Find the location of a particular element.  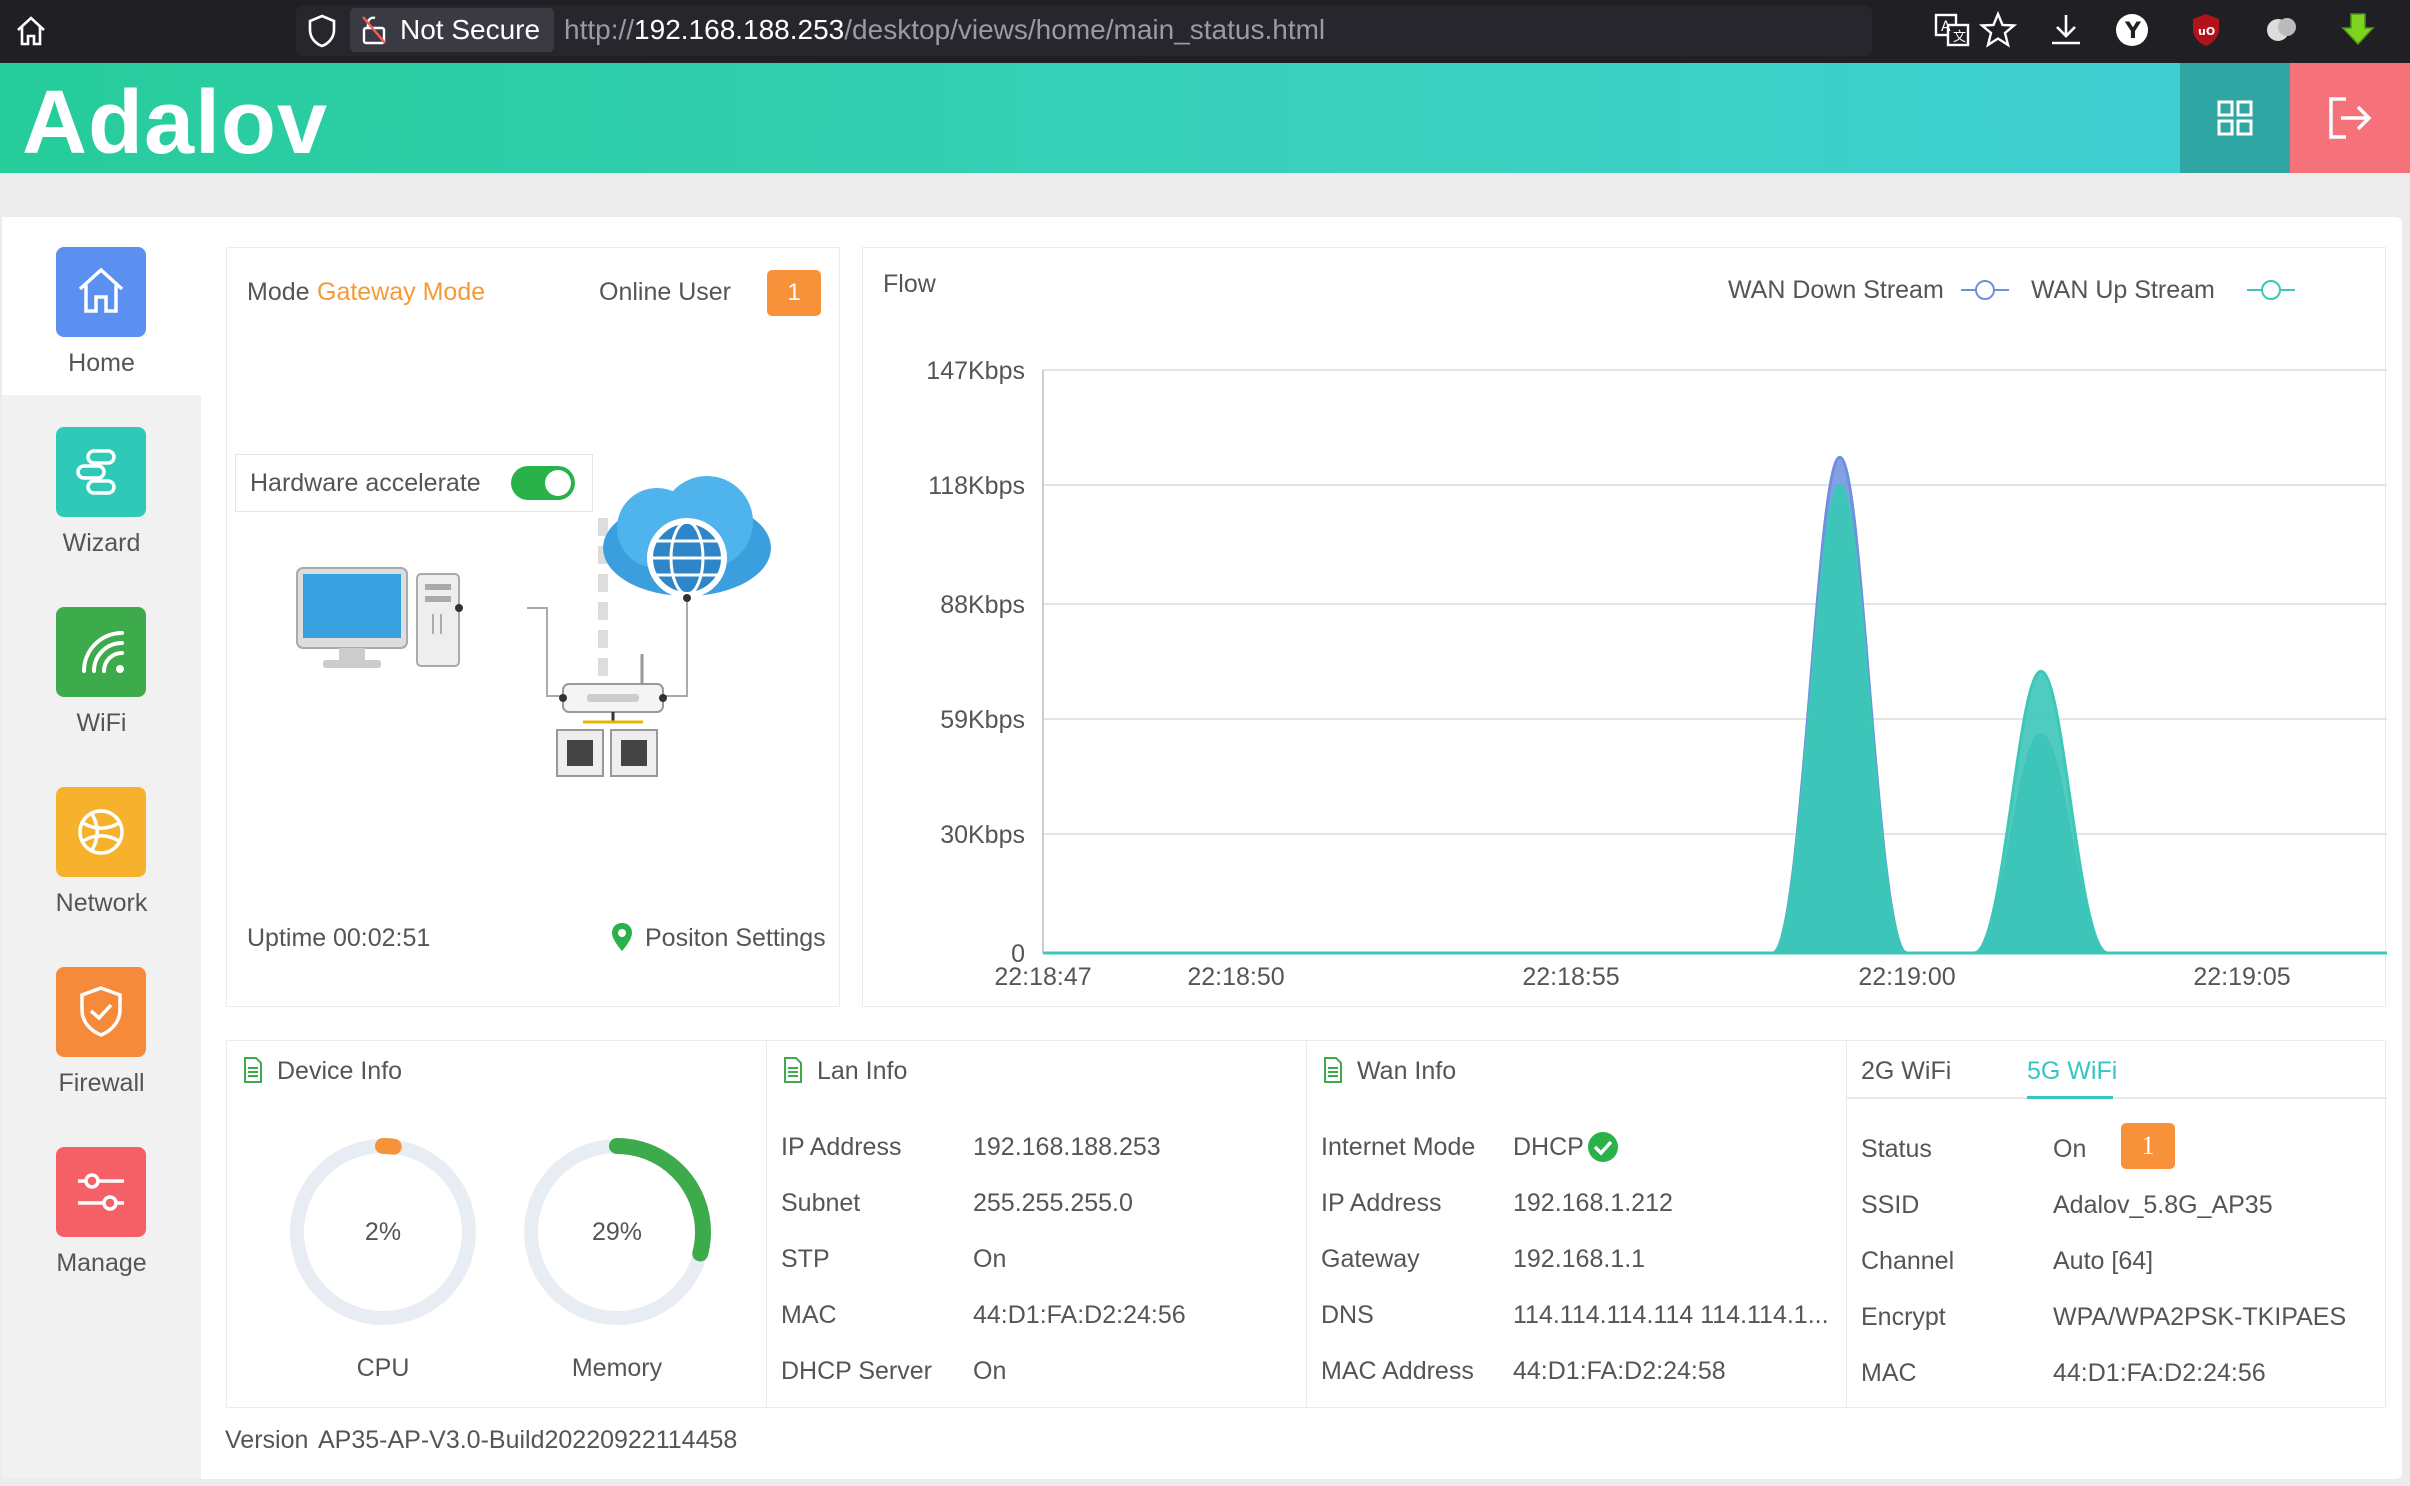

lan-mac-label: MAC is located at coordinates (809, 1315).